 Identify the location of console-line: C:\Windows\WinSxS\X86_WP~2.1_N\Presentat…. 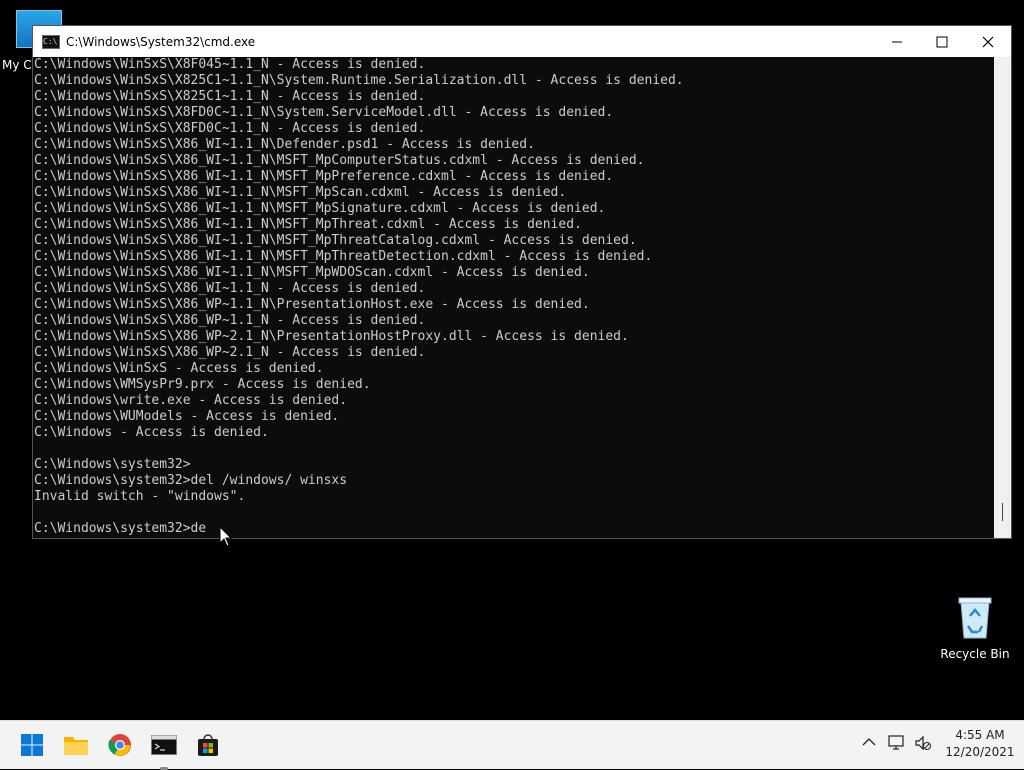
(331, 336).